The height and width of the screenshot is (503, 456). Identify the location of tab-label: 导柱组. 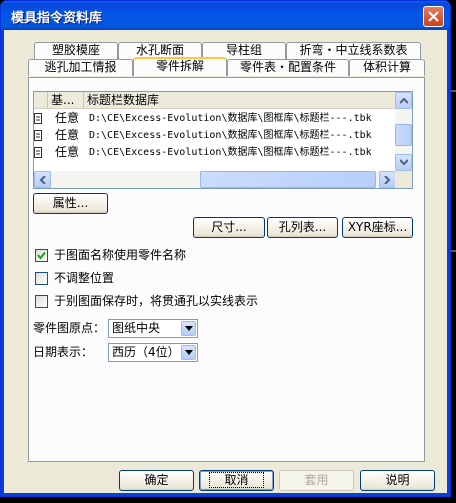
(243, 50).